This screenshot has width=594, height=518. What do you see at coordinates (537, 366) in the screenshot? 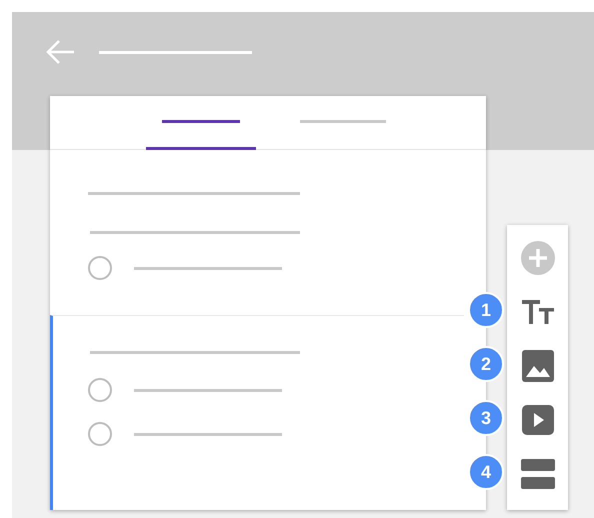
I see `image-icon` at bounding box center [537, 366].